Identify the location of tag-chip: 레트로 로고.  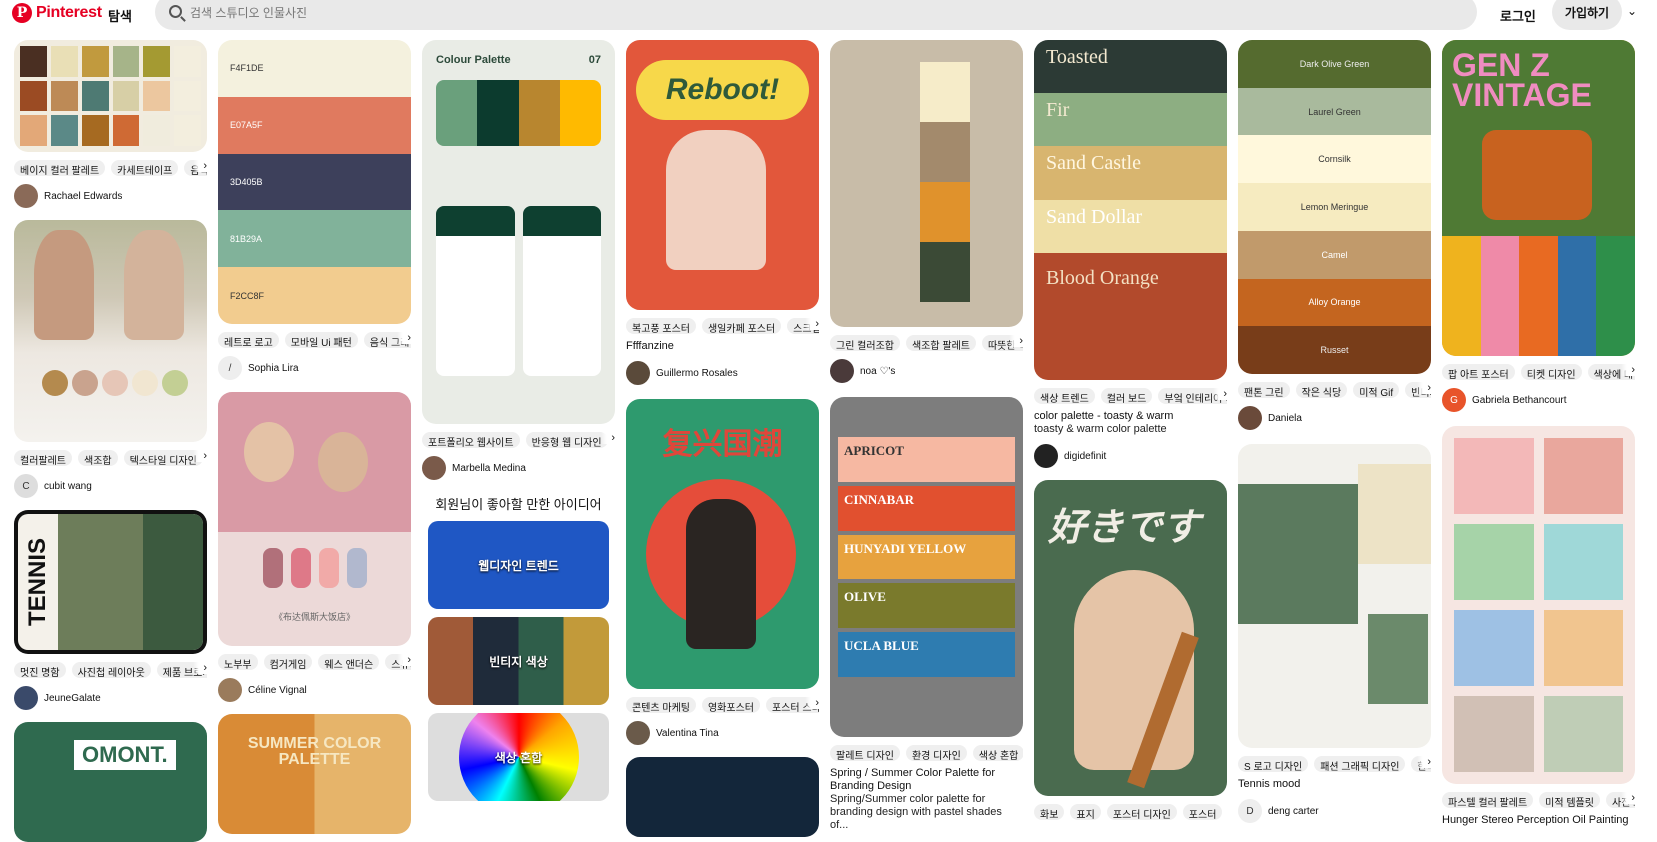
(248, 340).